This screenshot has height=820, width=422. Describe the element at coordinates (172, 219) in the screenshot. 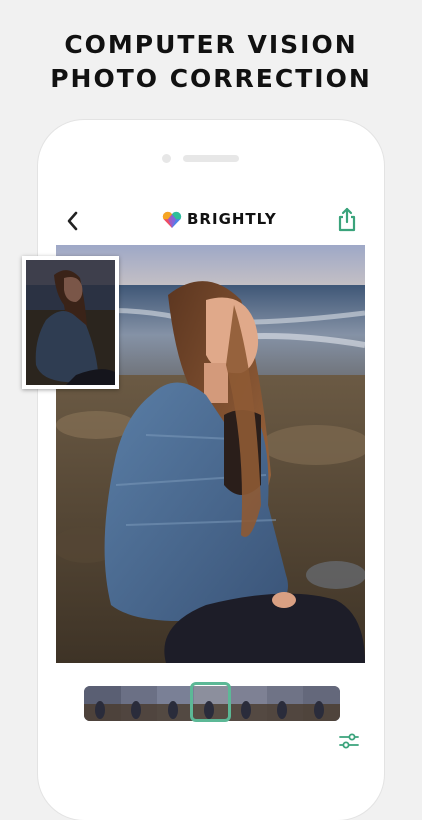

I see `heart-logo-icon` at that location.